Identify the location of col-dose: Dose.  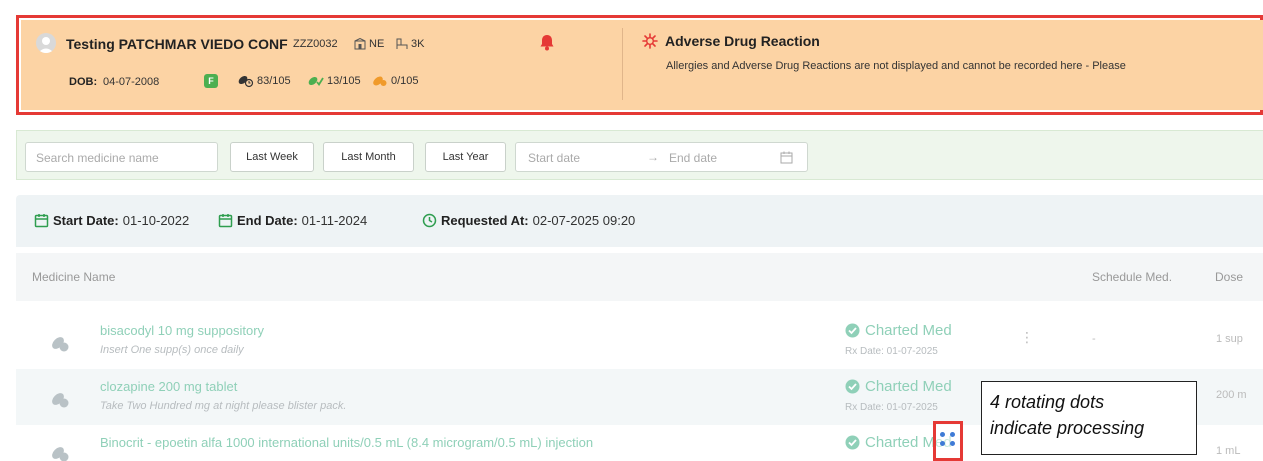
(1229, 277).